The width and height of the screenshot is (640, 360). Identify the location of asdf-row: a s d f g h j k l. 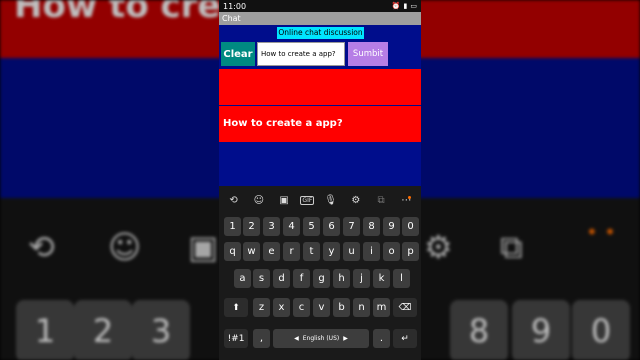
(320, 280).